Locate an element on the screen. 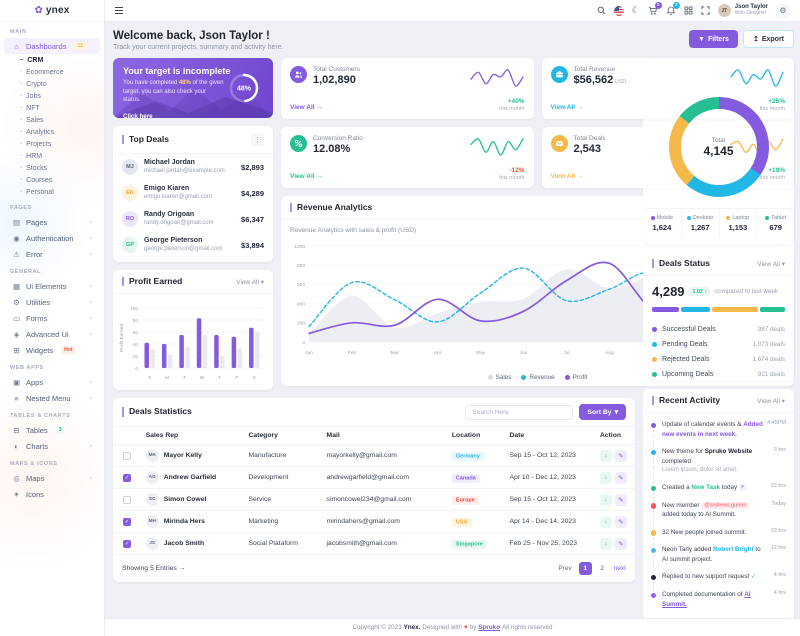 This screenshot has width=800, height=636. sidebar-subitem-jobs: ◦ Jobs is located at coordinates (52, 96).